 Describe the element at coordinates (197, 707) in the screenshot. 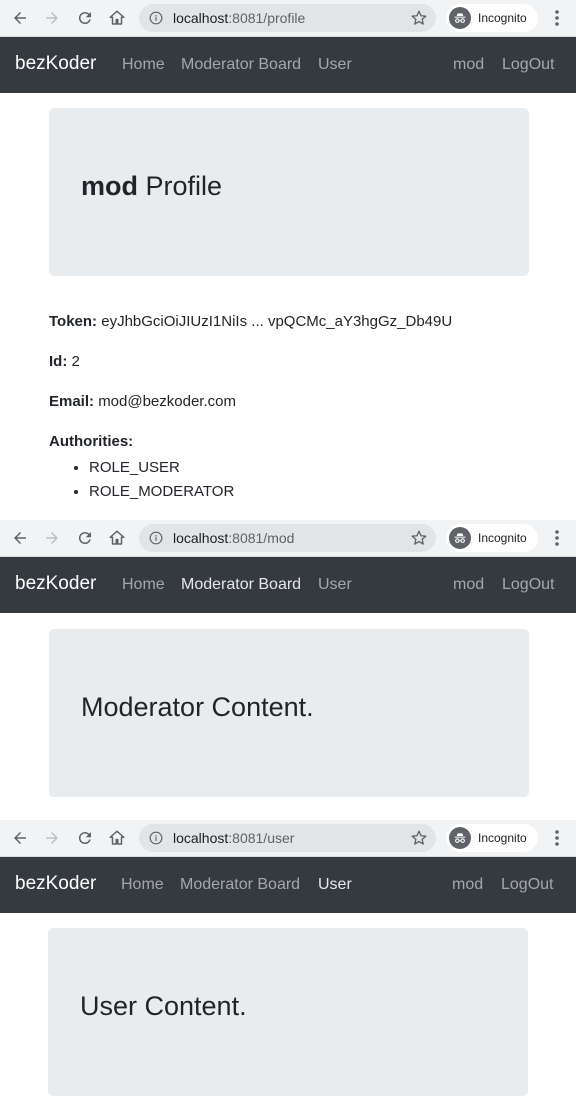

I see `moderator-content-heading: Moderator Content.` at that location.